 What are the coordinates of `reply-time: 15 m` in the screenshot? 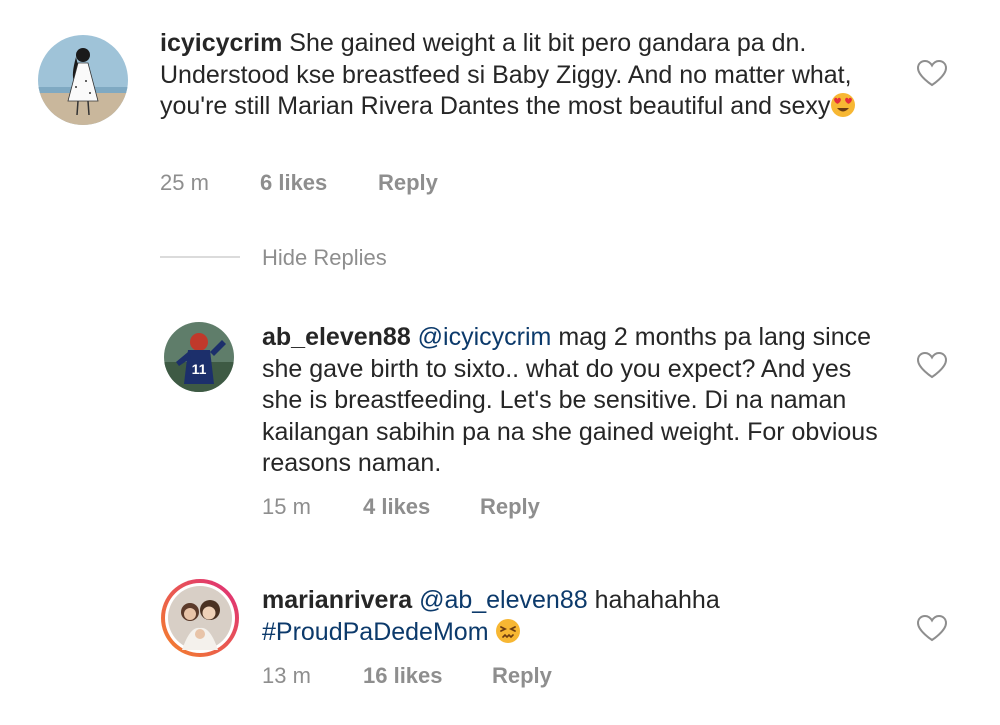 It's located at (286, 506).